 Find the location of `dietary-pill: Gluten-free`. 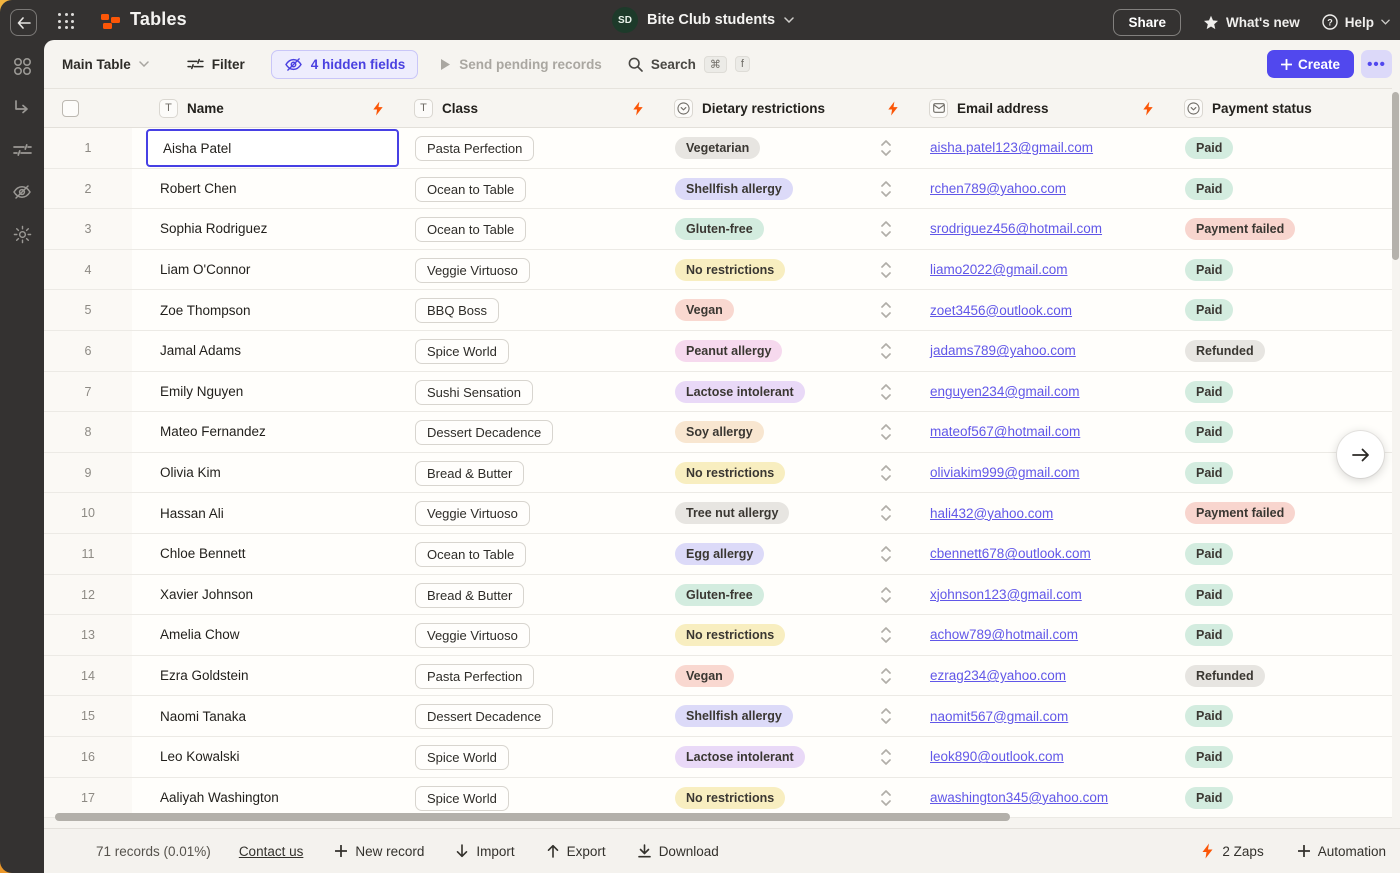

dietary-pill: Gluten-free is located at coordinates (719, 229).